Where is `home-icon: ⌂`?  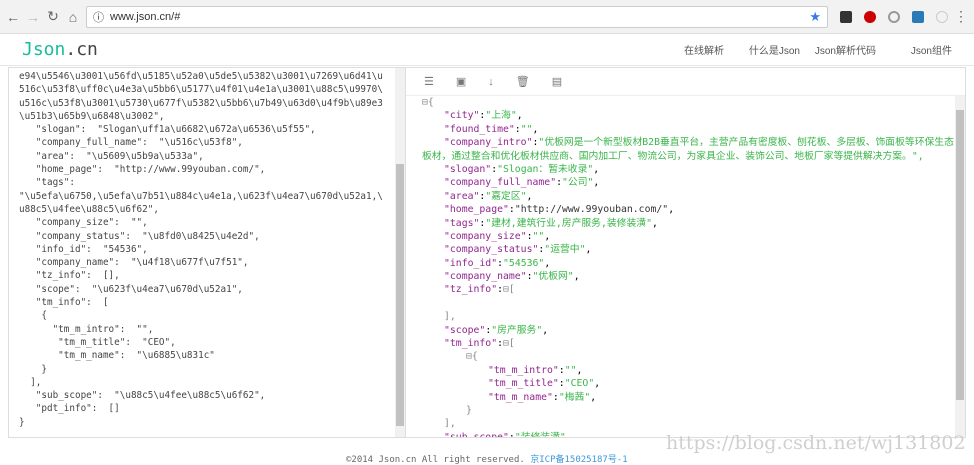 home-icon: ⌂ is located at coordinates (73, 17).